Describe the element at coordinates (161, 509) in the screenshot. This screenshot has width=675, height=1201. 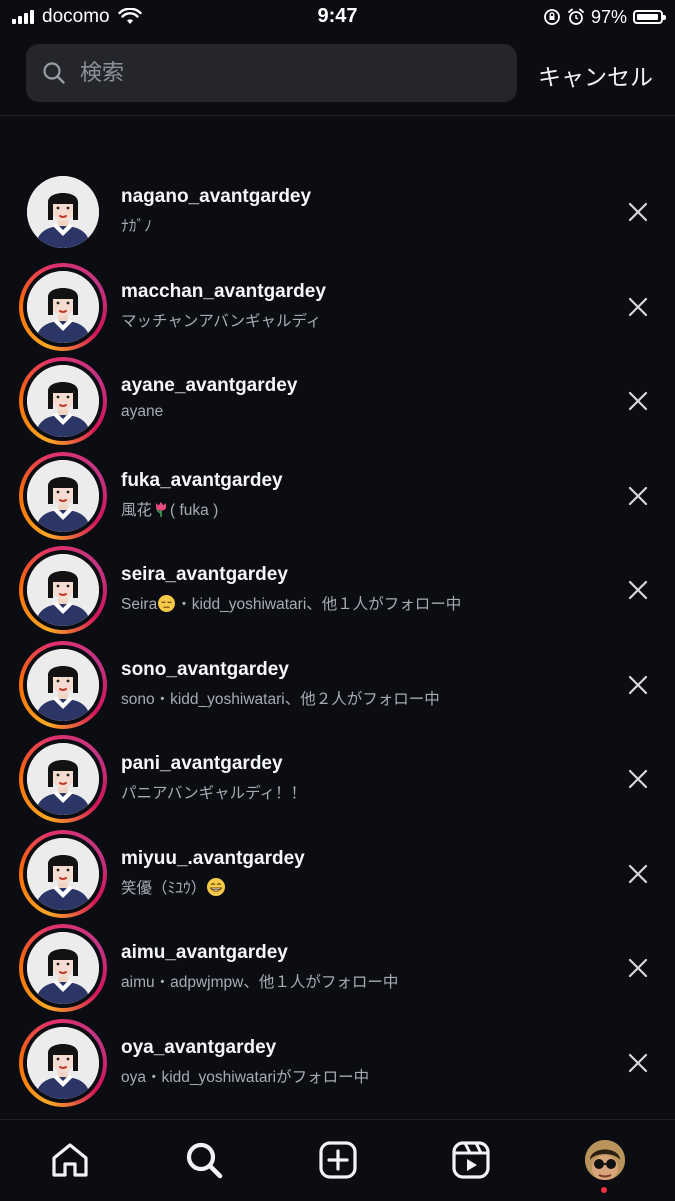
I see `tulip-emoji` at that location.